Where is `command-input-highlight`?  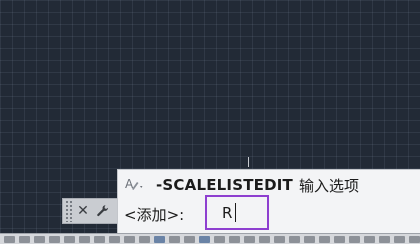 command-input-highlight is located at coordinates (237, 212).